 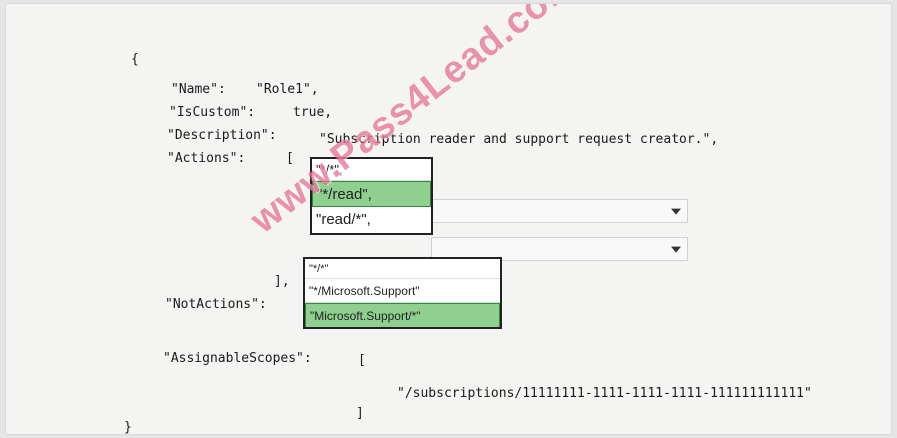 What do you see at coordinates (128, 427) in the screenshot?
I see `close-brace: }` at bounding box center [128, 427].